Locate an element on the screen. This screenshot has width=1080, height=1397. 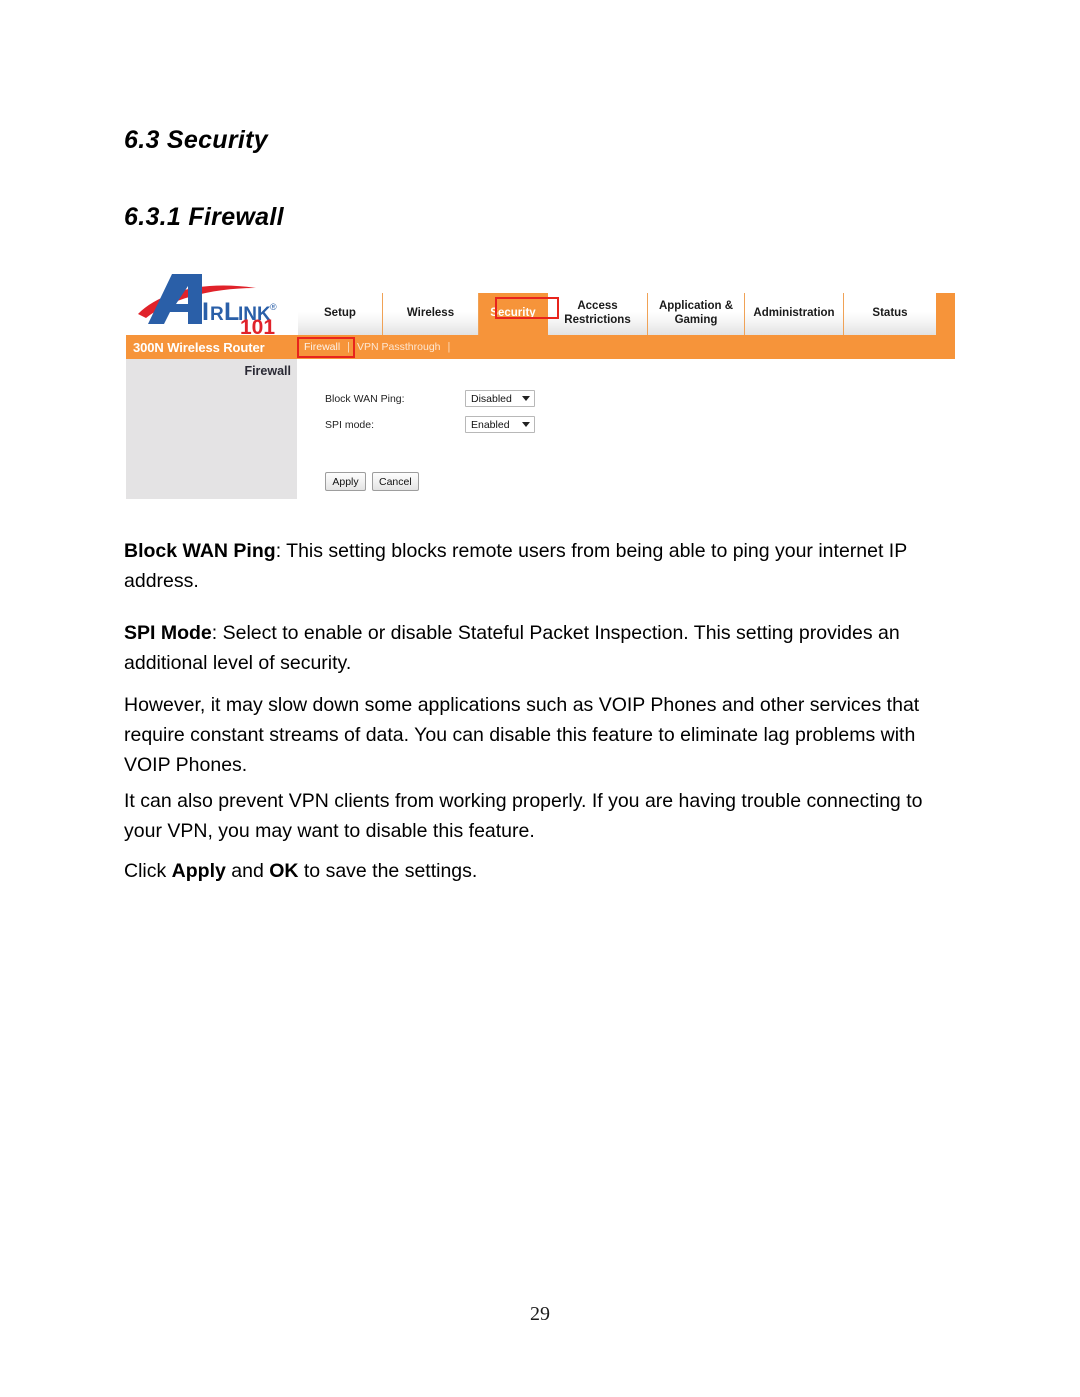
form-row-block-wan-ping: Block WAN Ping: Disabled is located at coordinates (430, 398).